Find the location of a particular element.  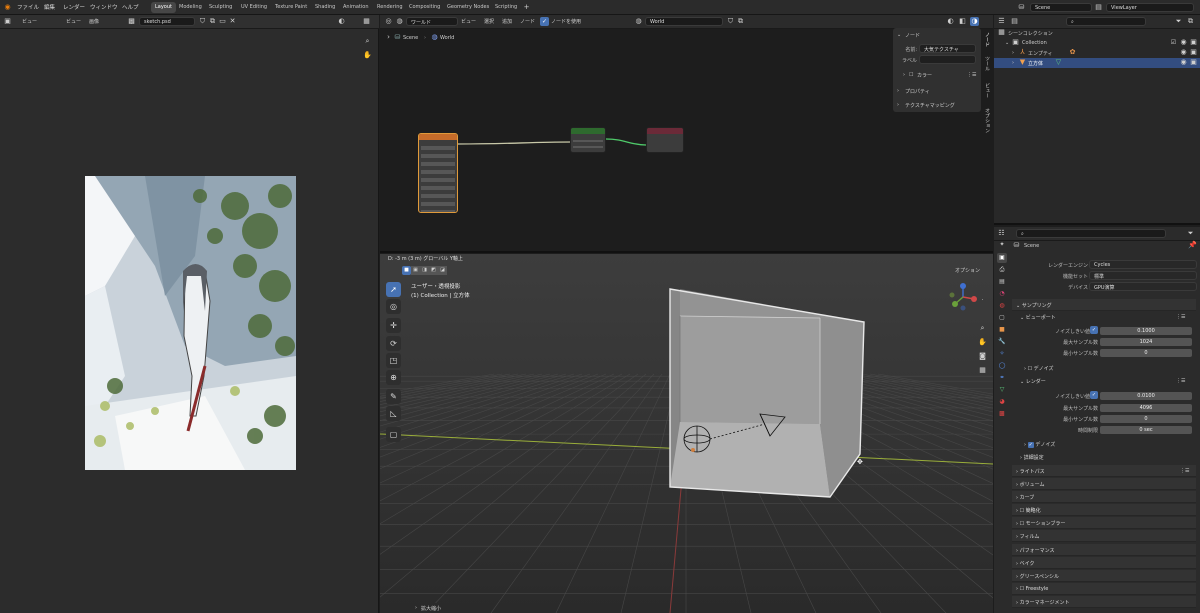

render-presets-icon: ⋮☰ is located at coordinates (1180, 381).